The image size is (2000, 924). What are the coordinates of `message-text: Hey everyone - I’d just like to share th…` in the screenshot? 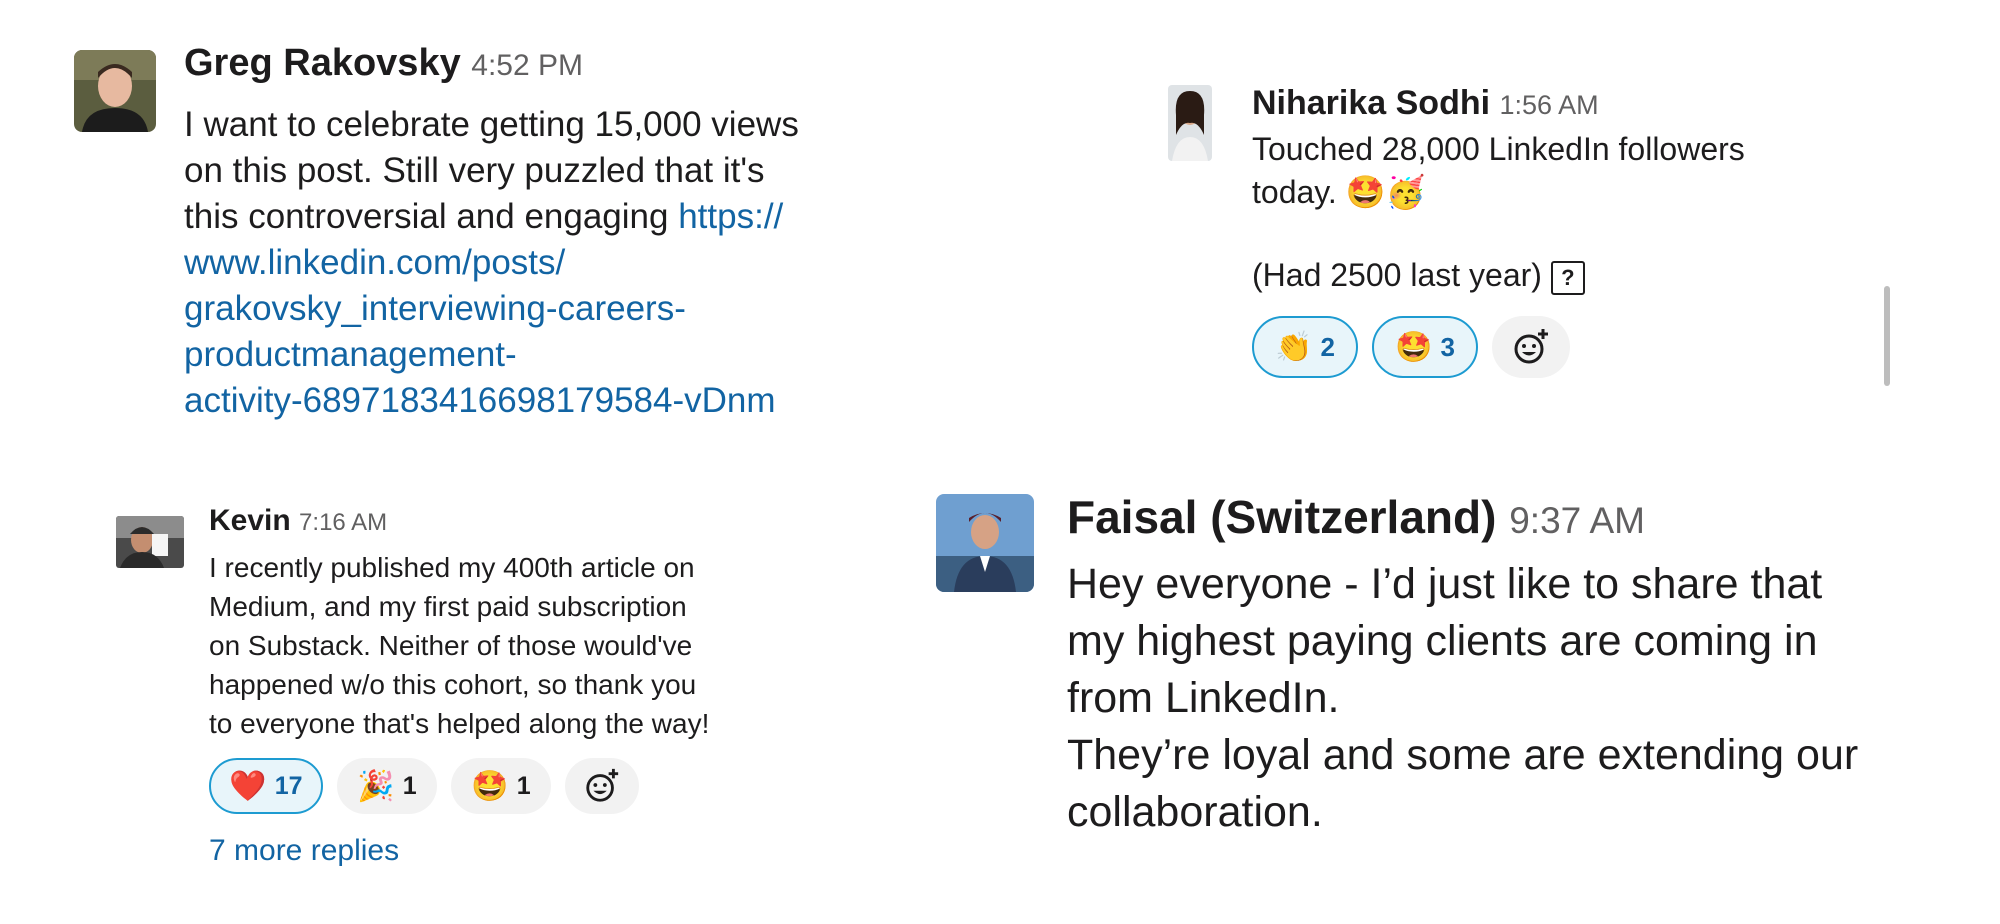 It's located at (1463, 698).